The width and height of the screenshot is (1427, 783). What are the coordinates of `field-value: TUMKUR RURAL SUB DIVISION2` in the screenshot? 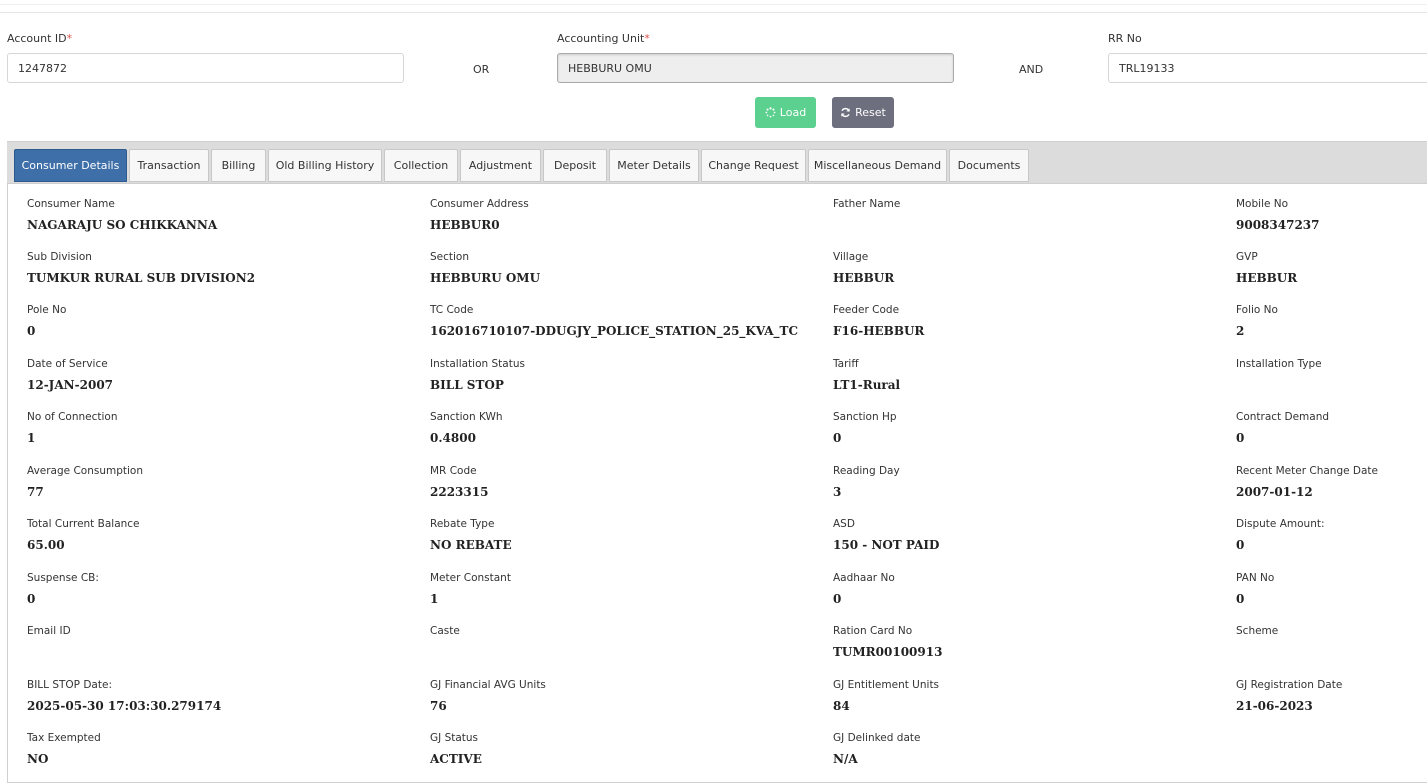 It's located at (141, 278).